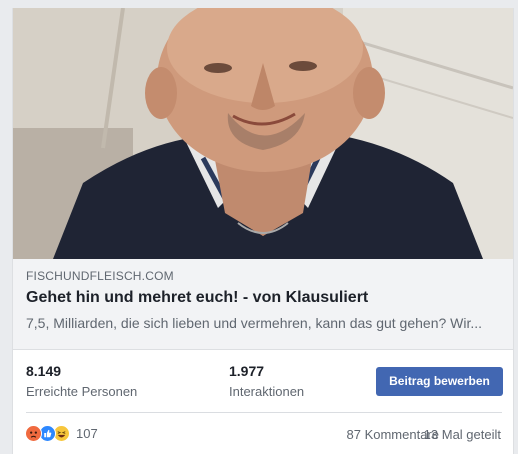 Image resolution: width=518 pixels, height=454 pixels. What do you see at coordinates (266, 381) in the screenshot?
I see `engagement-stat: 1.977 Interaktionen` at bounding box center [266, 381].